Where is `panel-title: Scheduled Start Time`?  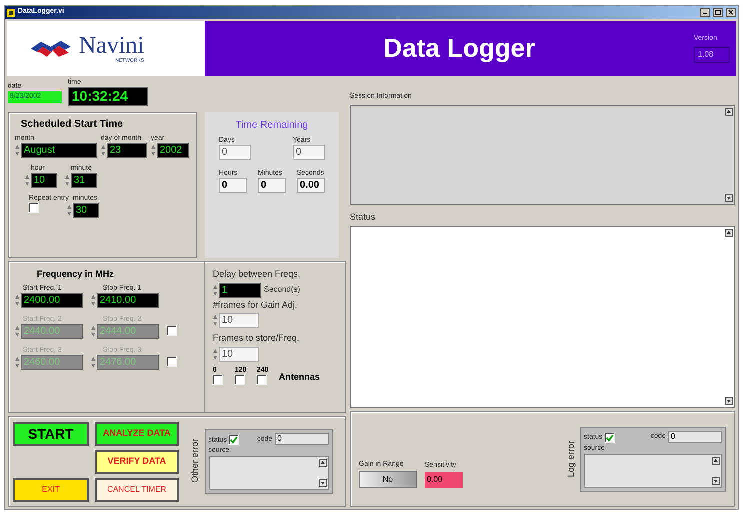 panel-title: Scheduled Start Time is located at coordinates (72, 125).